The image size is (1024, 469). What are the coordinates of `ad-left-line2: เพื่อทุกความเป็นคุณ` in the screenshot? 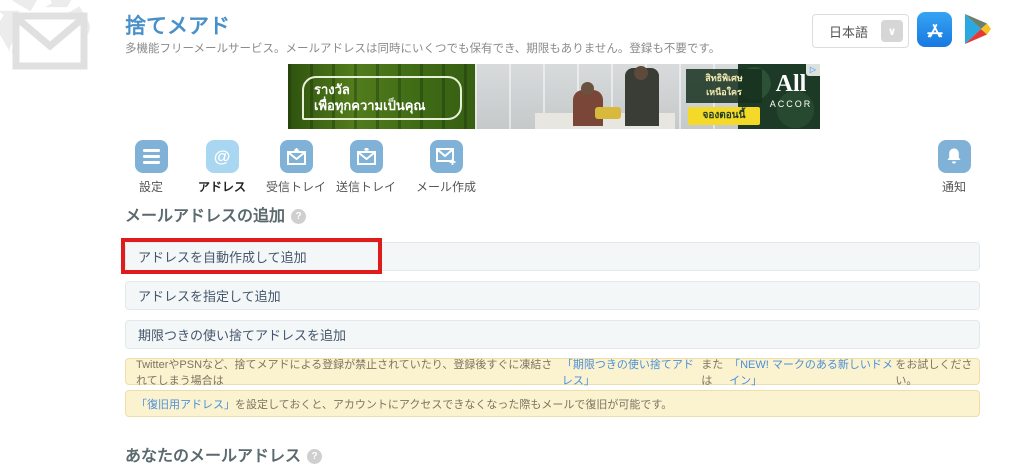 It's located at (370, 105).